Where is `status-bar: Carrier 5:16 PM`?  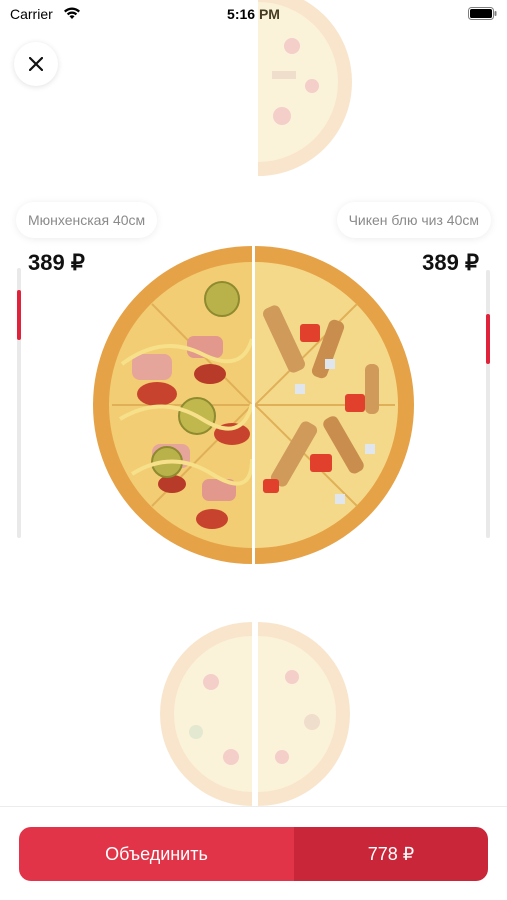
status-bar: Carrier 5:16 PM is located at coordinates (253, 15).